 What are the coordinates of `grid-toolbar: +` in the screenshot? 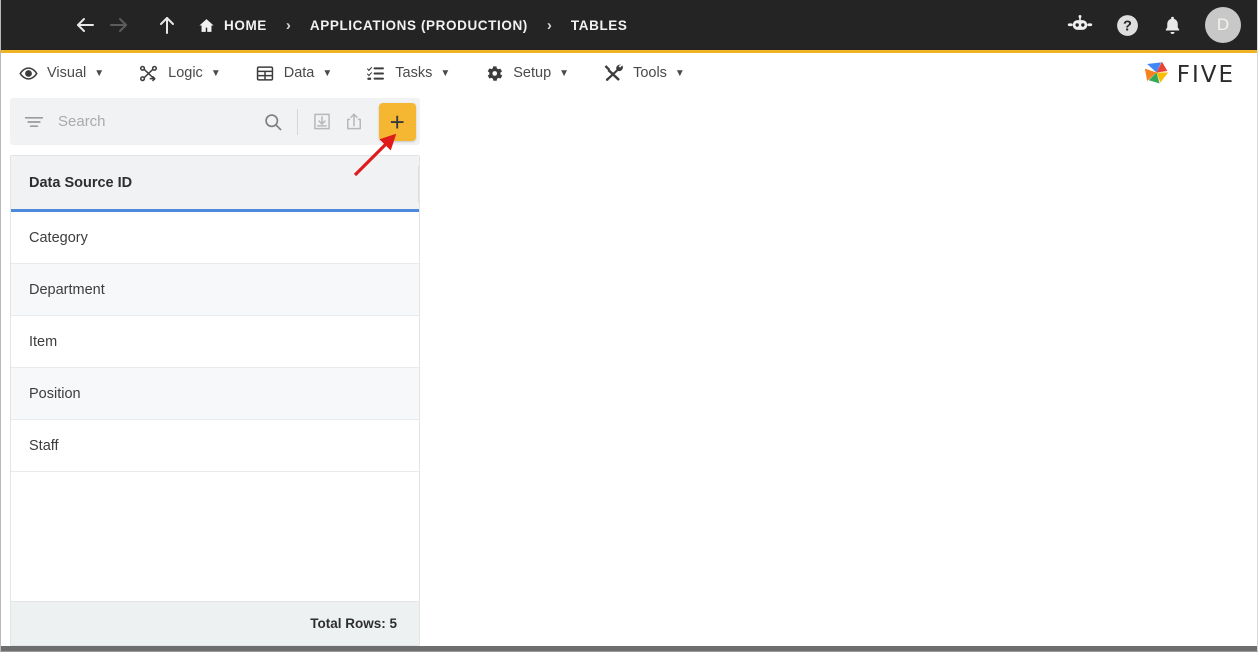 It's located at (215, 121).